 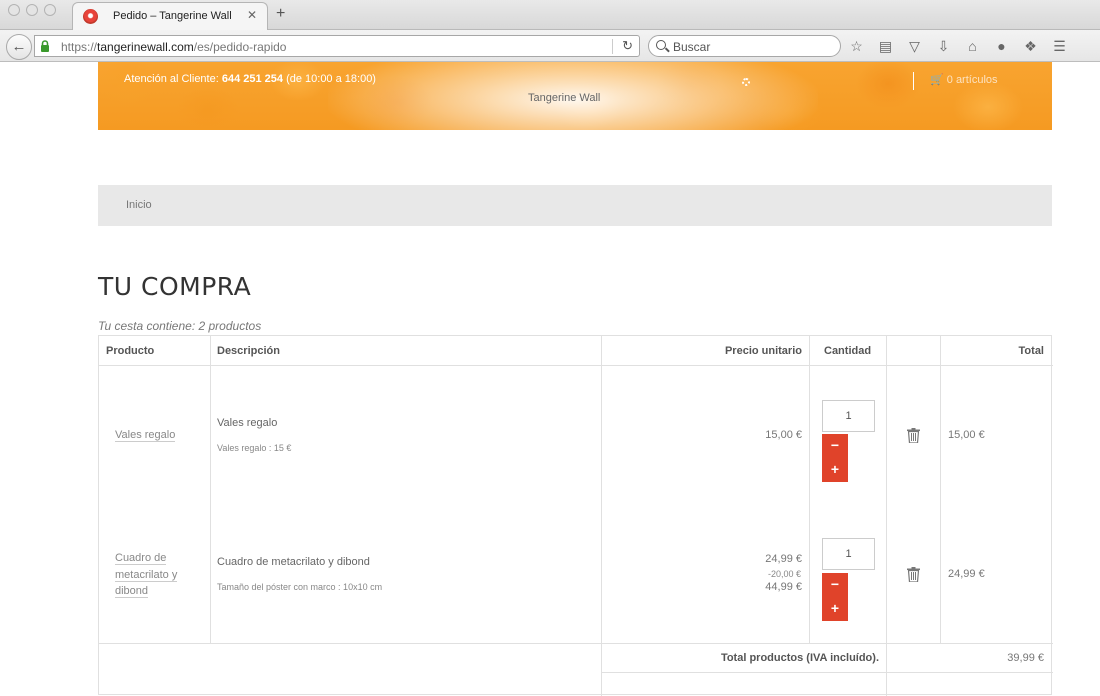 I want to click on browser-tab-bar: Pedido – Tangerine Wall ✕ +, so click(x=550, y=15).